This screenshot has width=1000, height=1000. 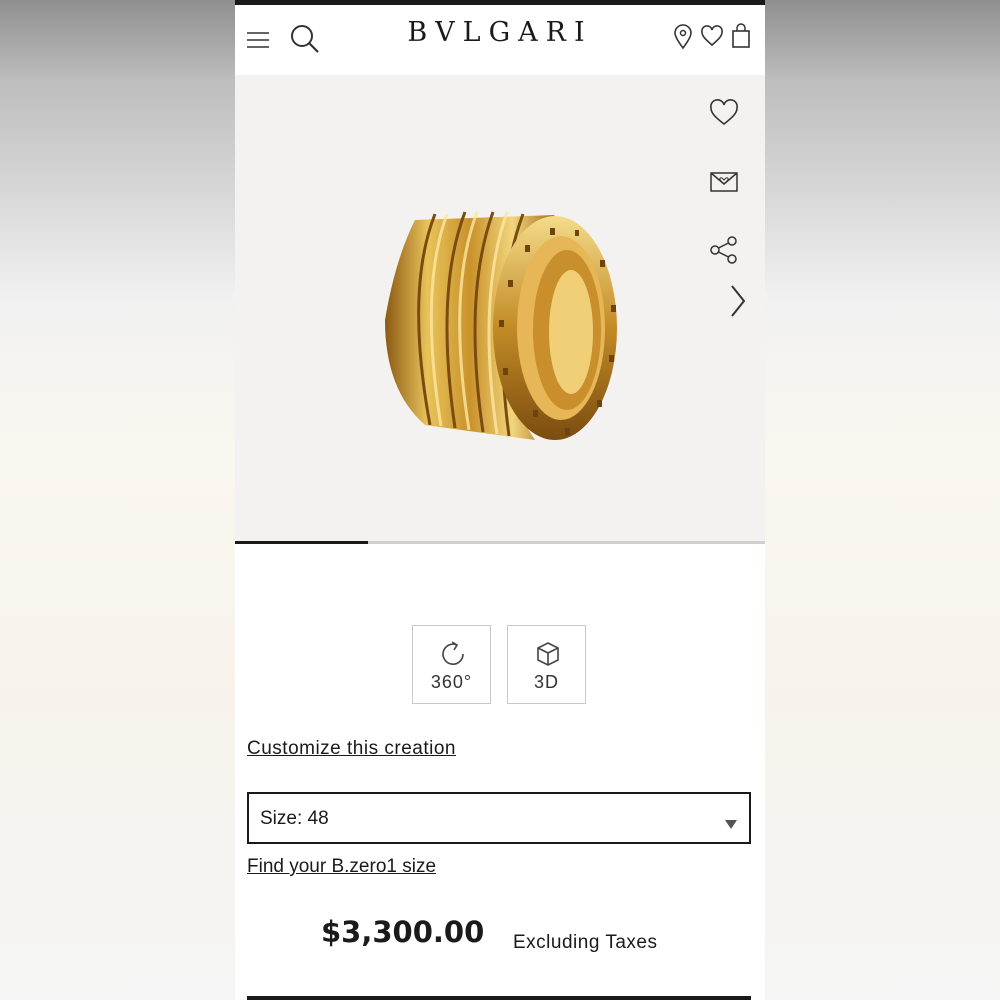 I want to click on cube-icon, so click(x=548, y=656).